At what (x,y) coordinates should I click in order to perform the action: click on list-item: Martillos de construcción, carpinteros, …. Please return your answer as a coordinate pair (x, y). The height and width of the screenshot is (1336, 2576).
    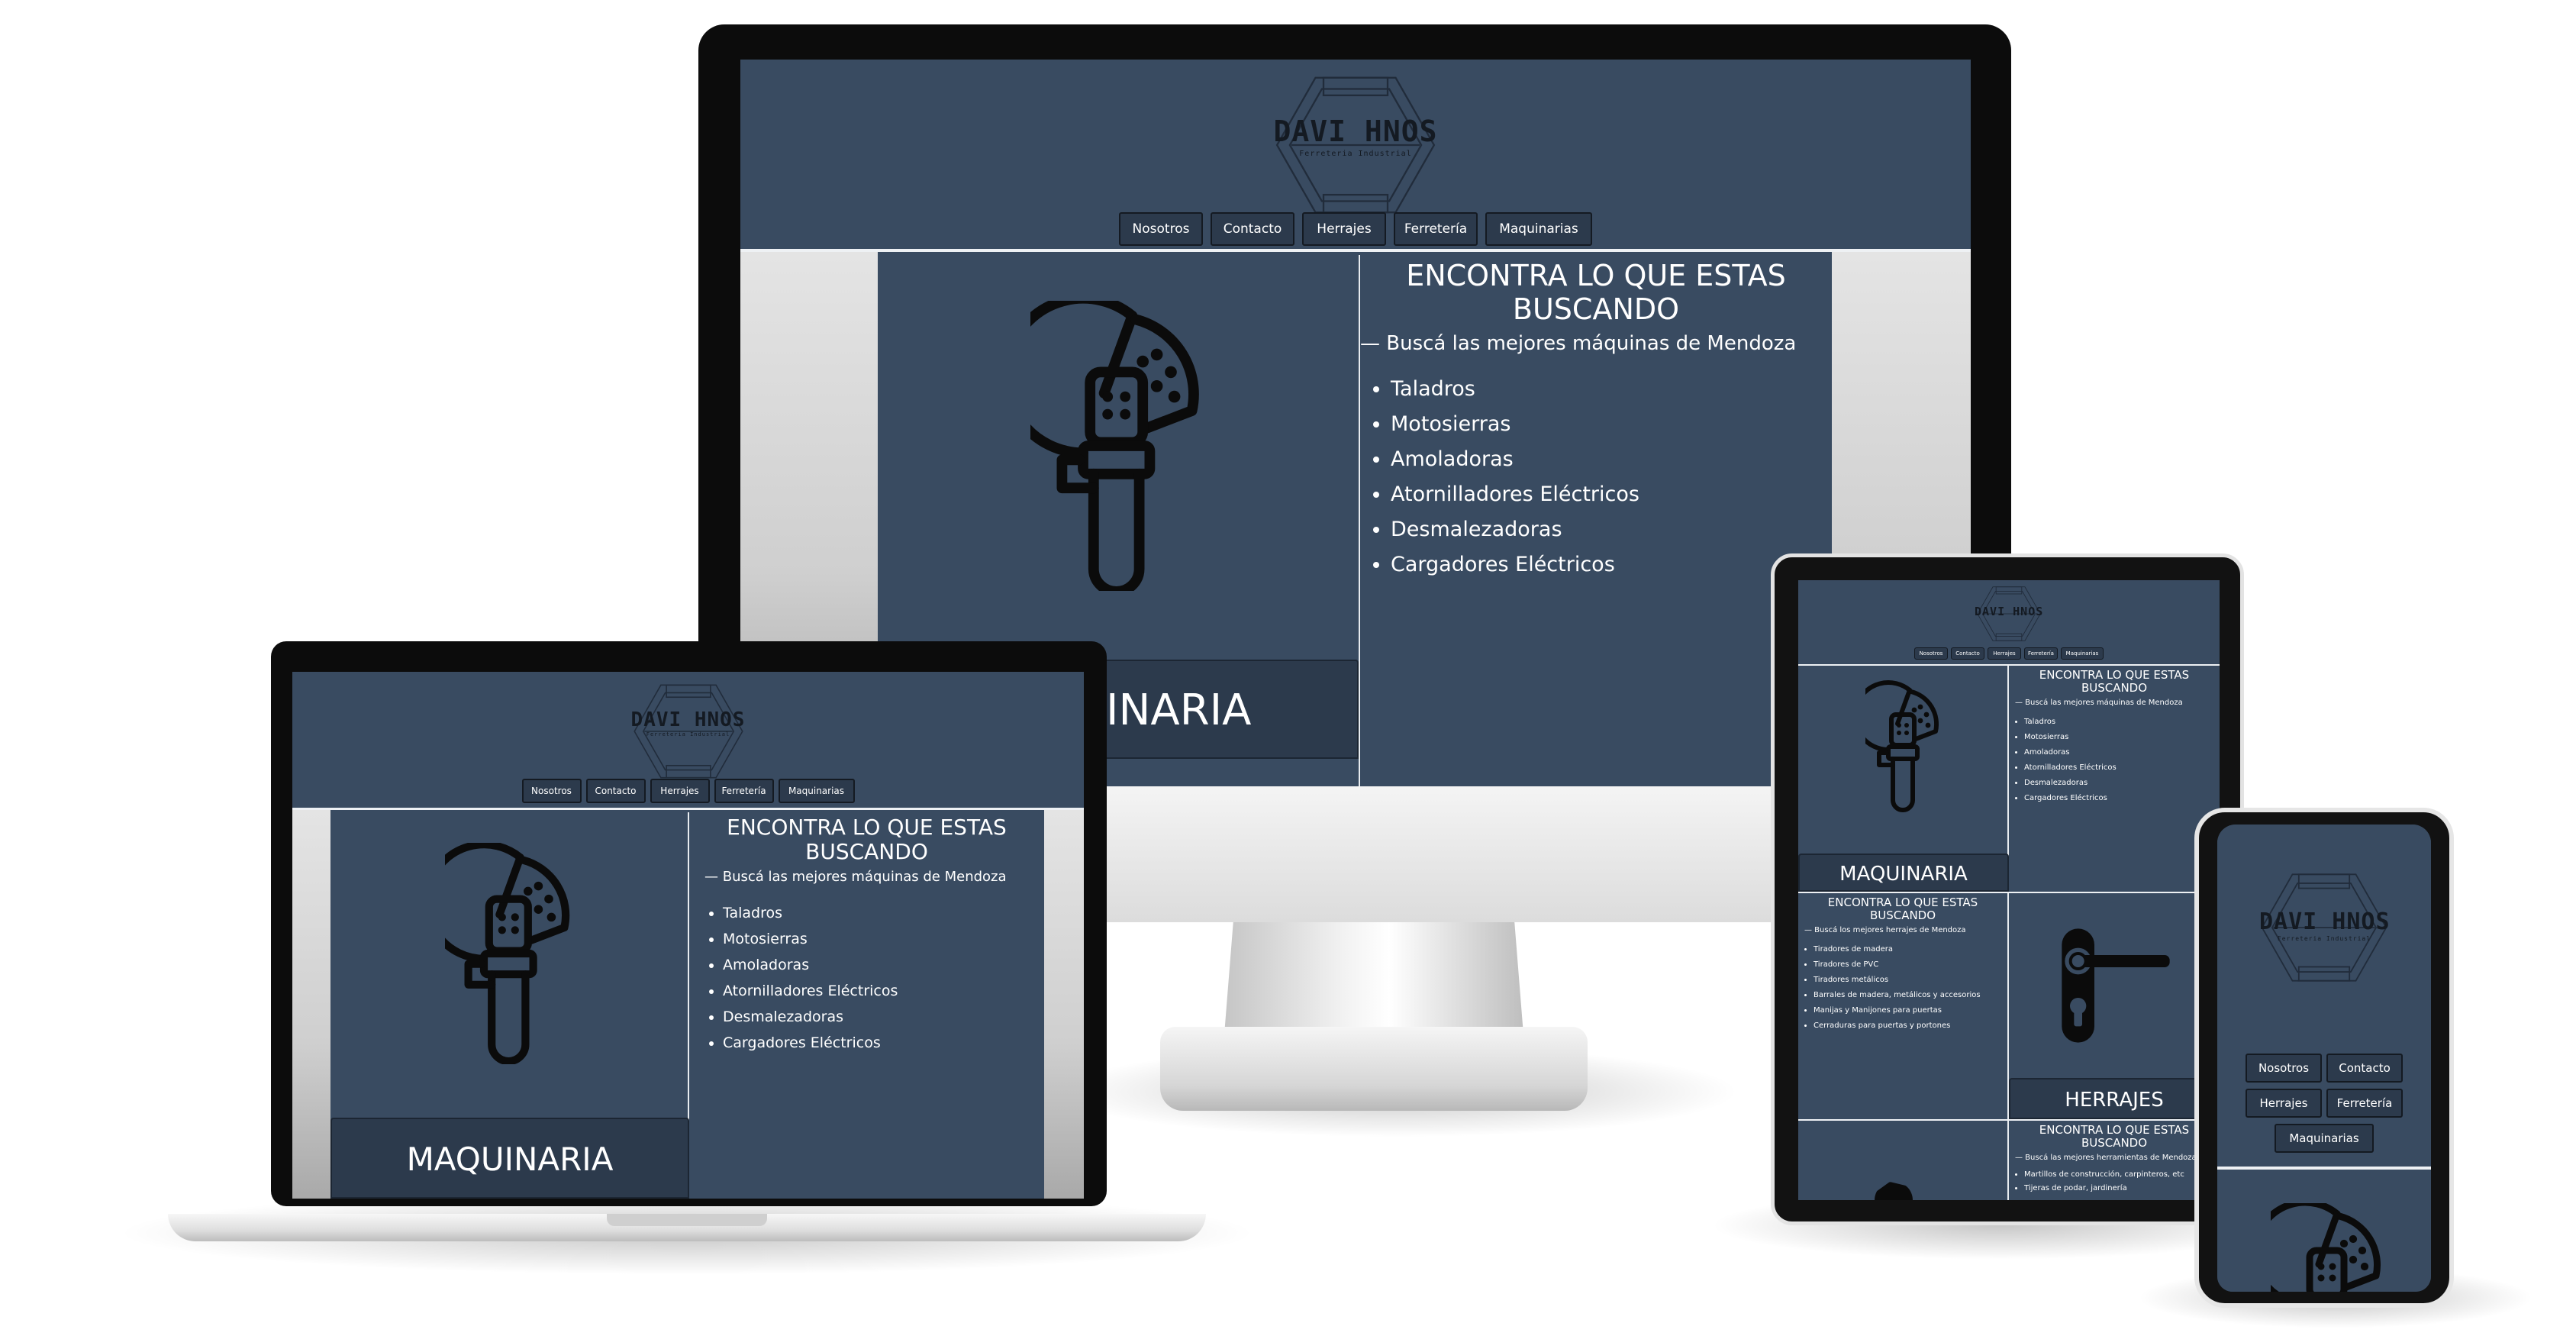
    Looking at the image, I should click on (2122, 1175).